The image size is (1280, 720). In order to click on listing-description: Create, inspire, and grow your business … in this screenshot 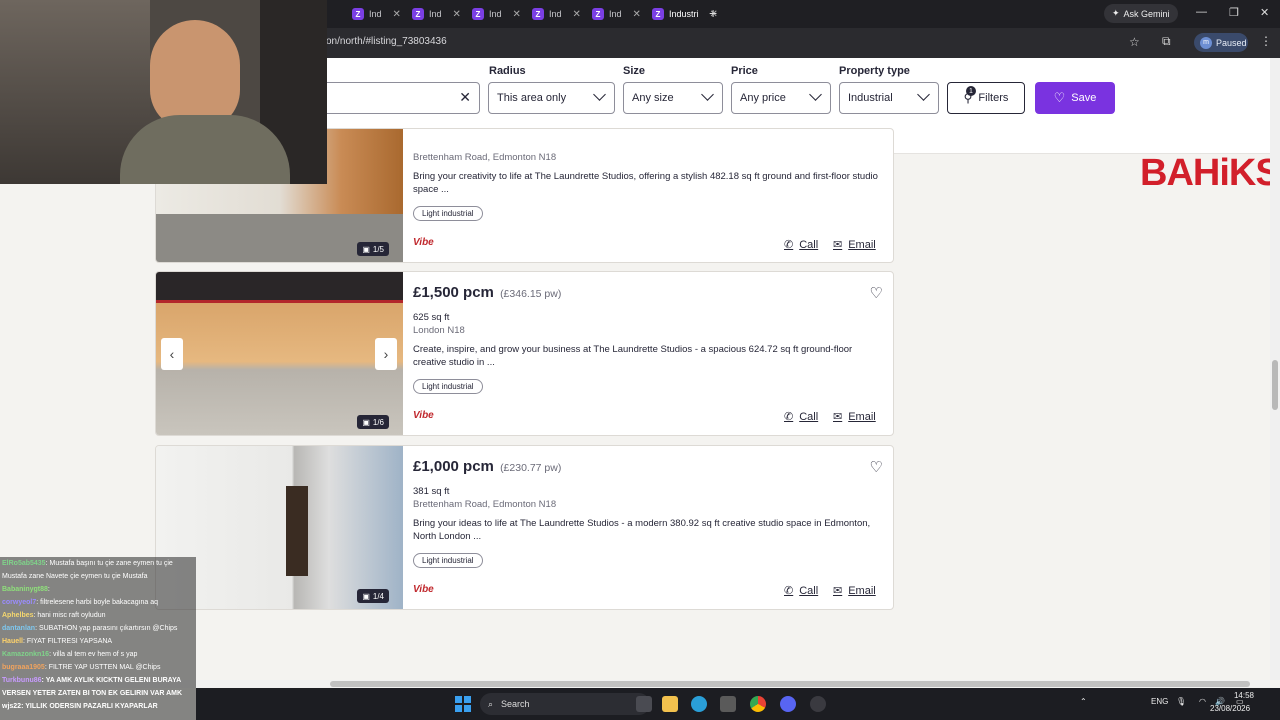, I will do `click(633, 356)`.